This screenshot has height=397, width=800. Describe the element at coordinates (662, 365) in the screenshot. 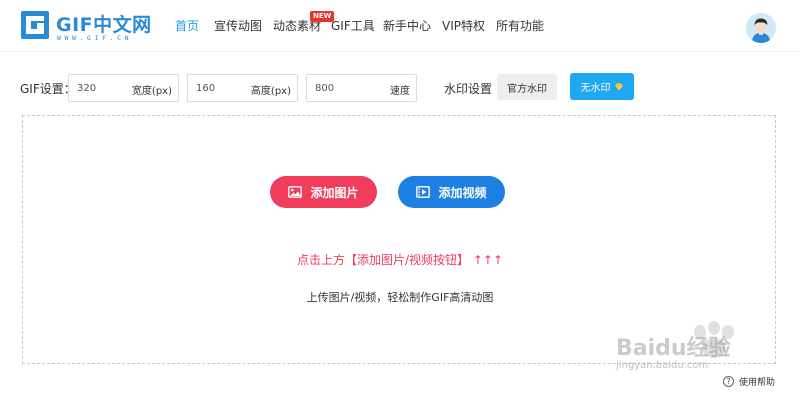

I see `baidu-watermark-url: jingyan.baidu.com` at that location.